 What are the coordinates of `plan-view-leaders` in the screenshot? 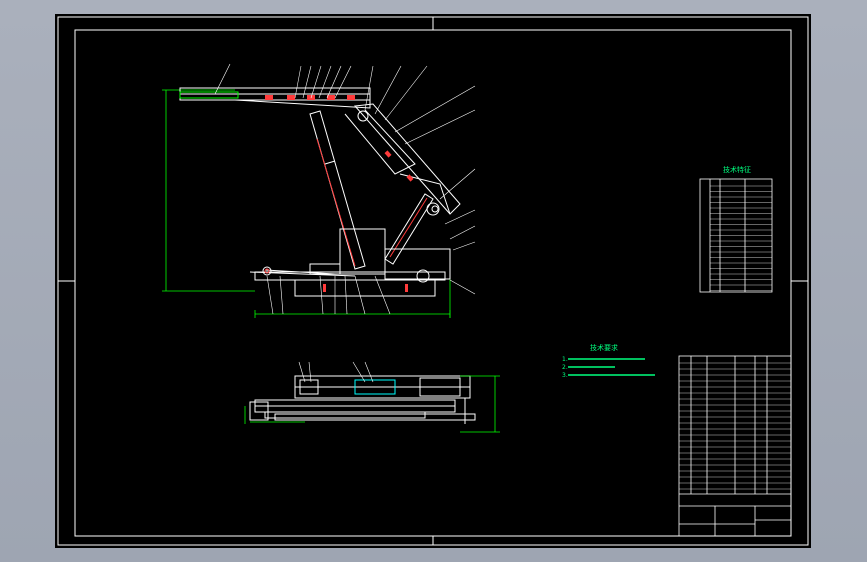 It's located at (336, 372).